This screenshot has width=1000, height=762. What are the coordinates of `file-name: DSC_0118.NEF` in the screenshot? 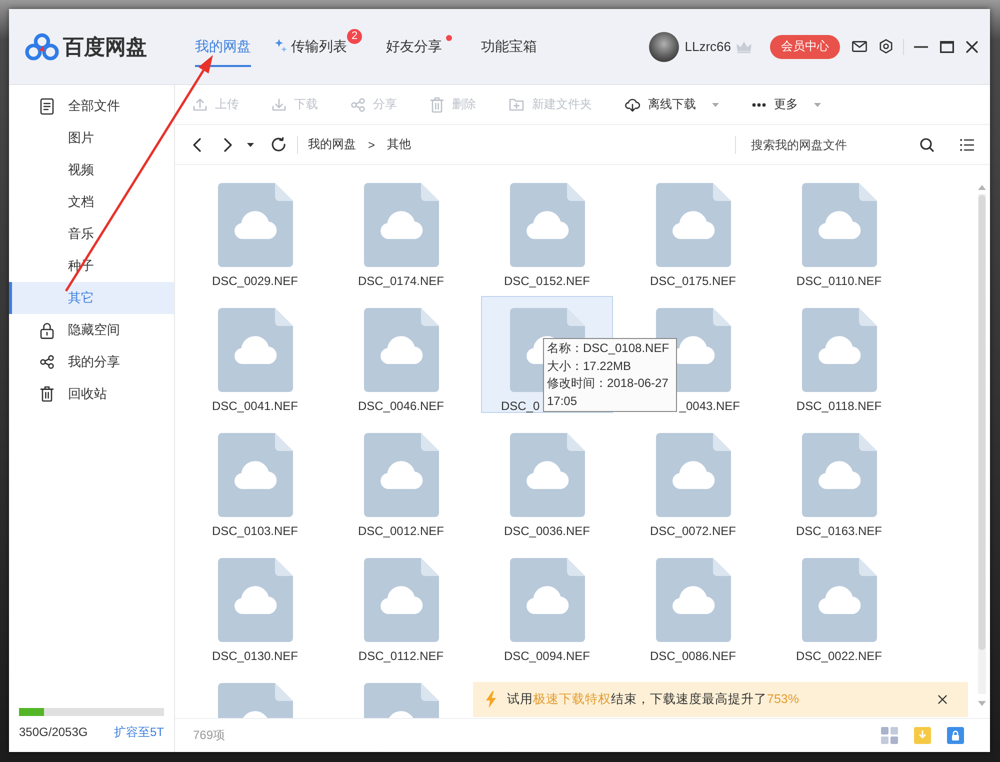 It's located at (839, 406).